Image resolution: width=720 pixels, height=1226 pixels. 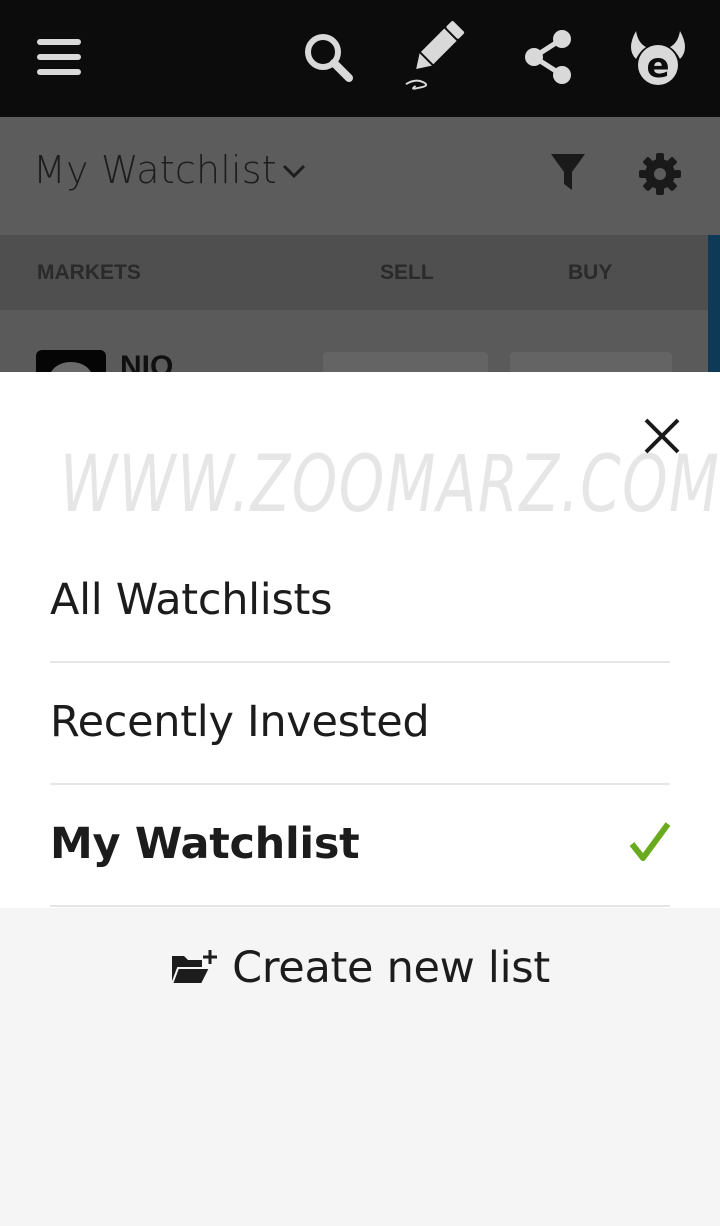 What do you see at coordinates (660, 176) in the screenshot?
I see `gear-icon` at bounding box center [660, 176].